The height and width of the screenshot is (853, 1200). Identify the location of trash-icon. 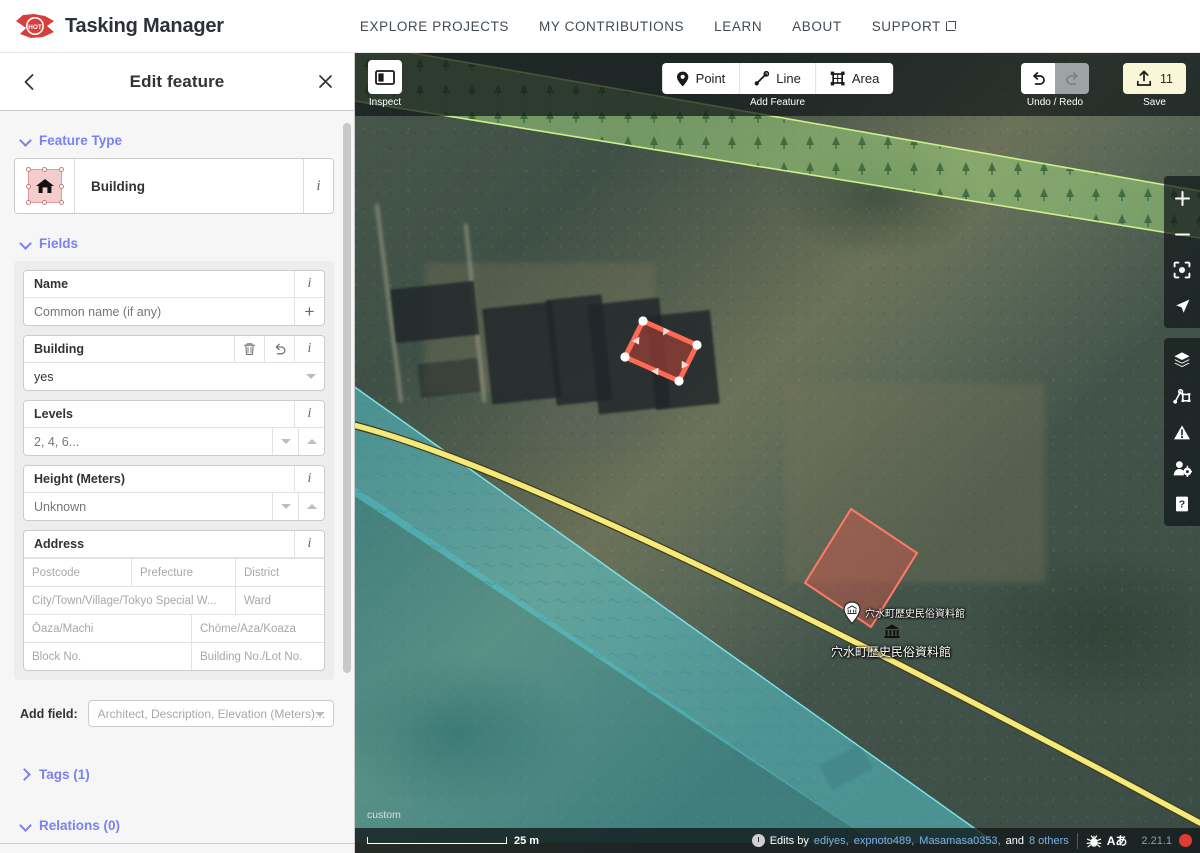
(249, 349).